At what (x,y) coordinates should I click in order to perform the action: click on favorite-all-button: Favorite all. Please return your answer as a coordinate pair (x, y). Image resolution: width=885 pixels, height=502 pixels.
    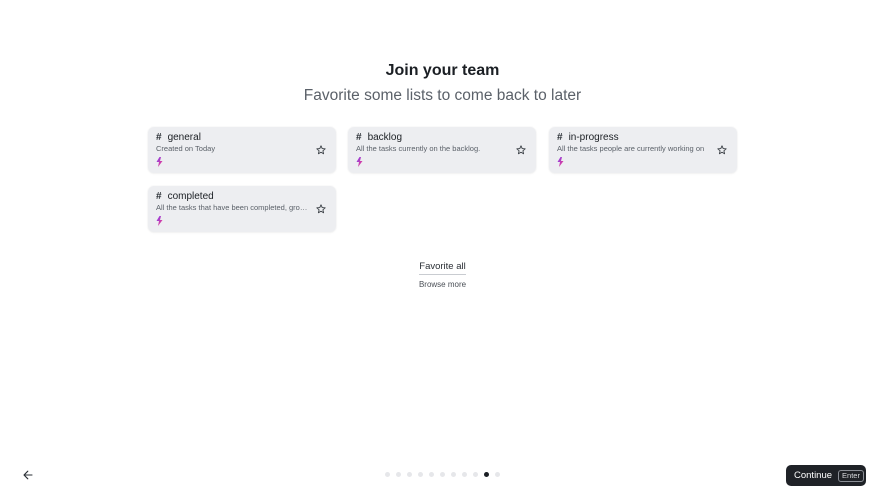
    Looking at the image, I should click on (442, 268).